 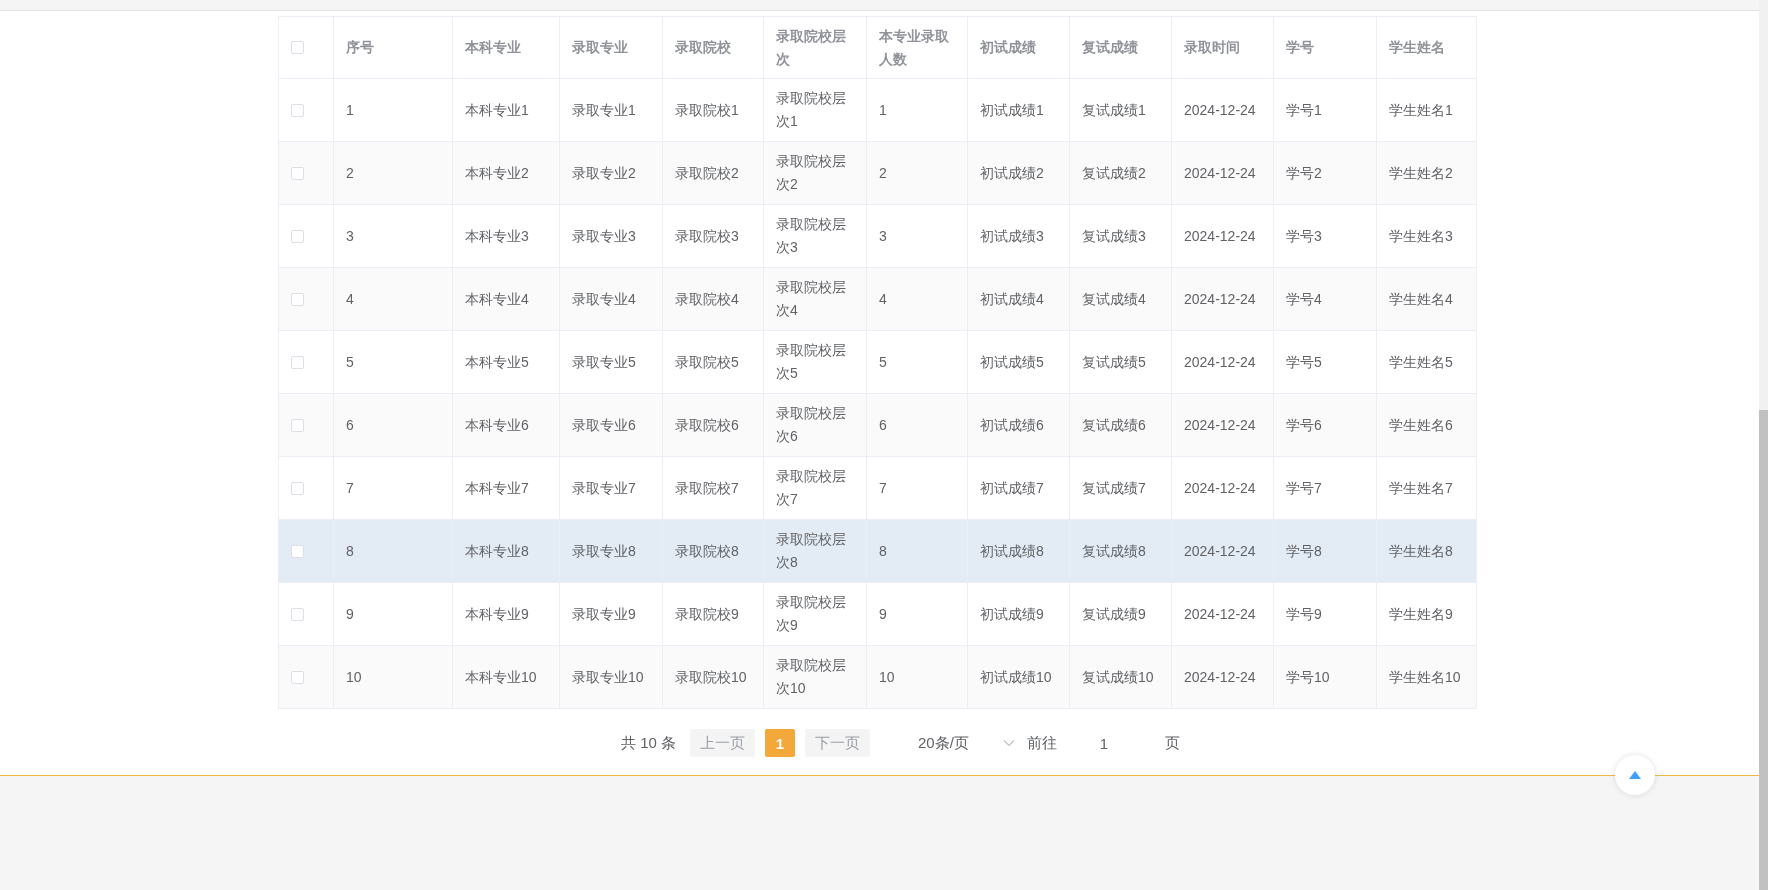 I want to click on table-cell-text: 初试成绩8, so click(x=1012, y=551).